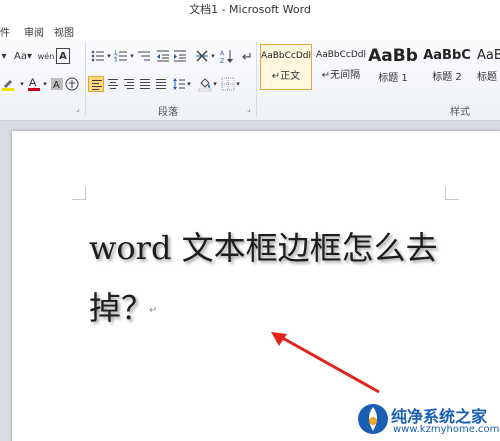 The height and width of the screenshot is (441, 500). Describe the element at coordinates (121, 306) in the screenshot. I see `document-line-2: 掉？` at that location.